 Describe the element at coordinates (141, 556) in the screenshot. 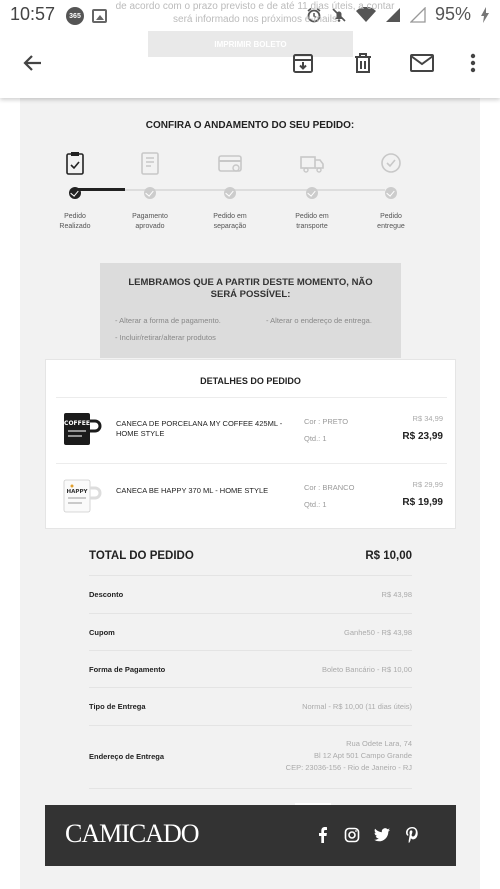

I see `total-label: TOTAL DO PEDIDO` at that location.